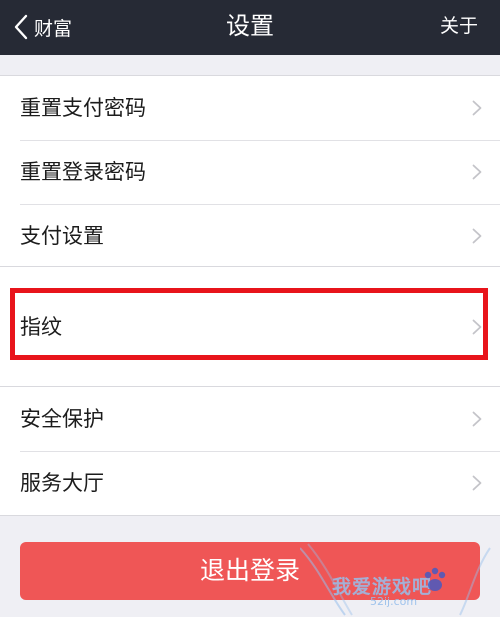 This screenshot has width=500, height=617. I want to click on list-item-payment-settings: 支付设置, so click(250, 236).